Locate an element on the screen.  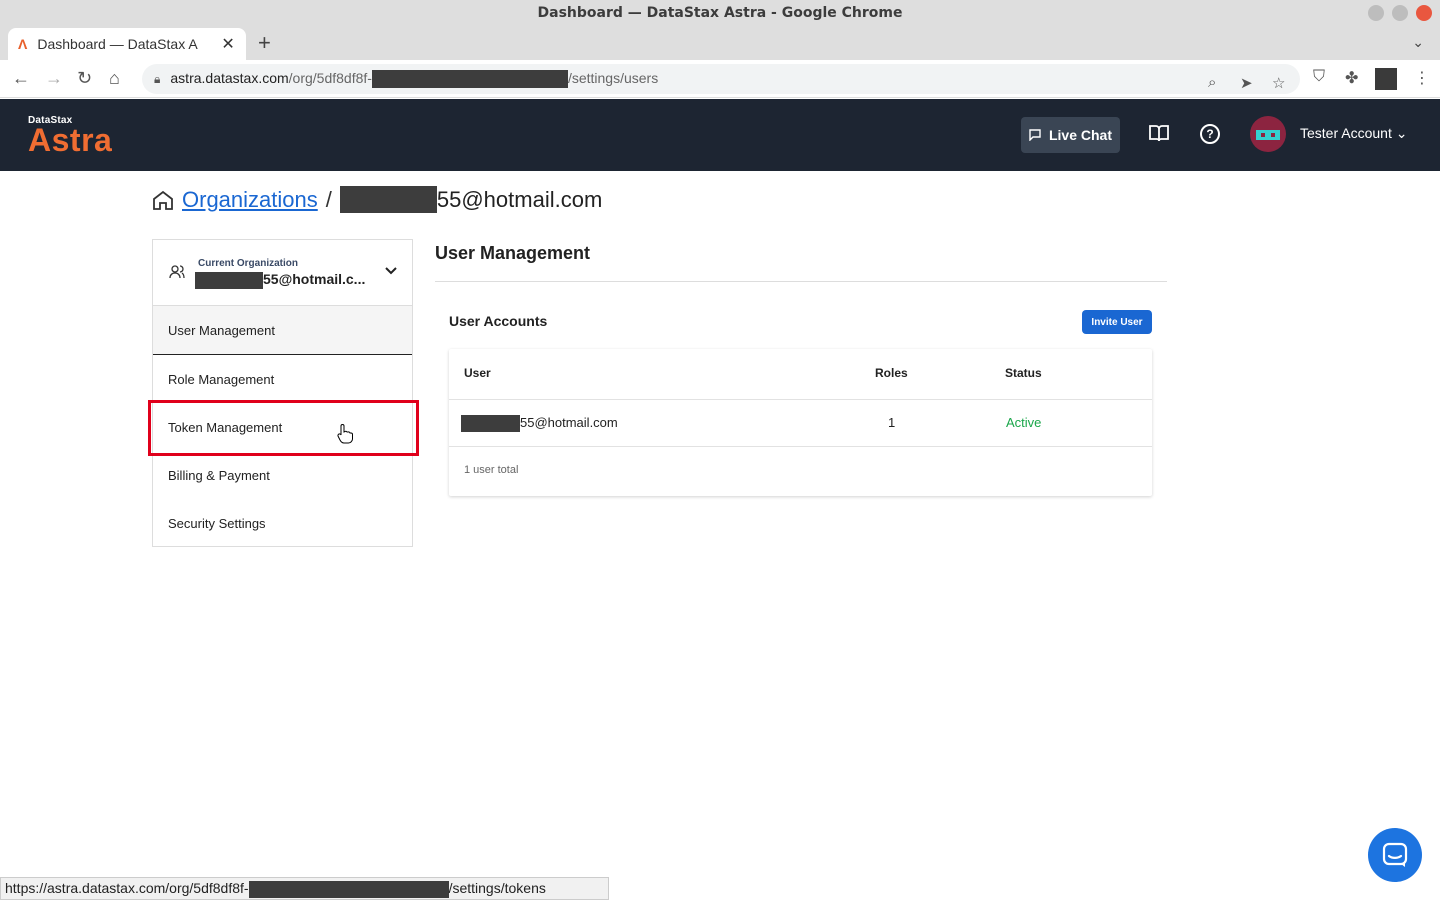
new-tab-icon: + is located at coordinates (264, 43).